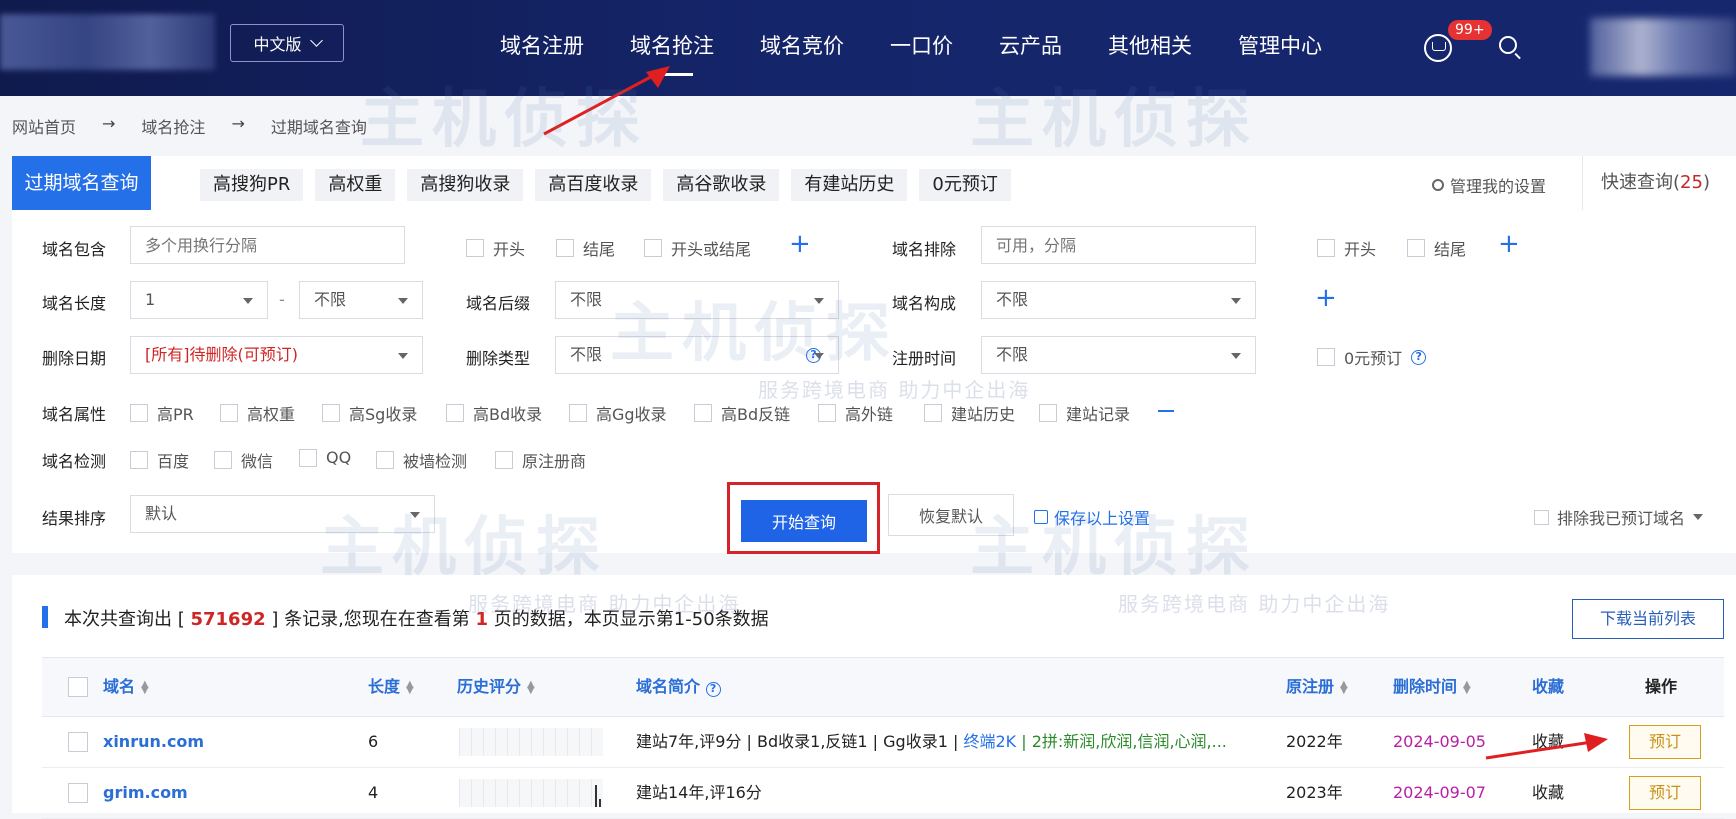  Describe the element at coordinates (1509, 244) in the screenshot. I see `add-exclude-rule-plus-icon: +` at that location.